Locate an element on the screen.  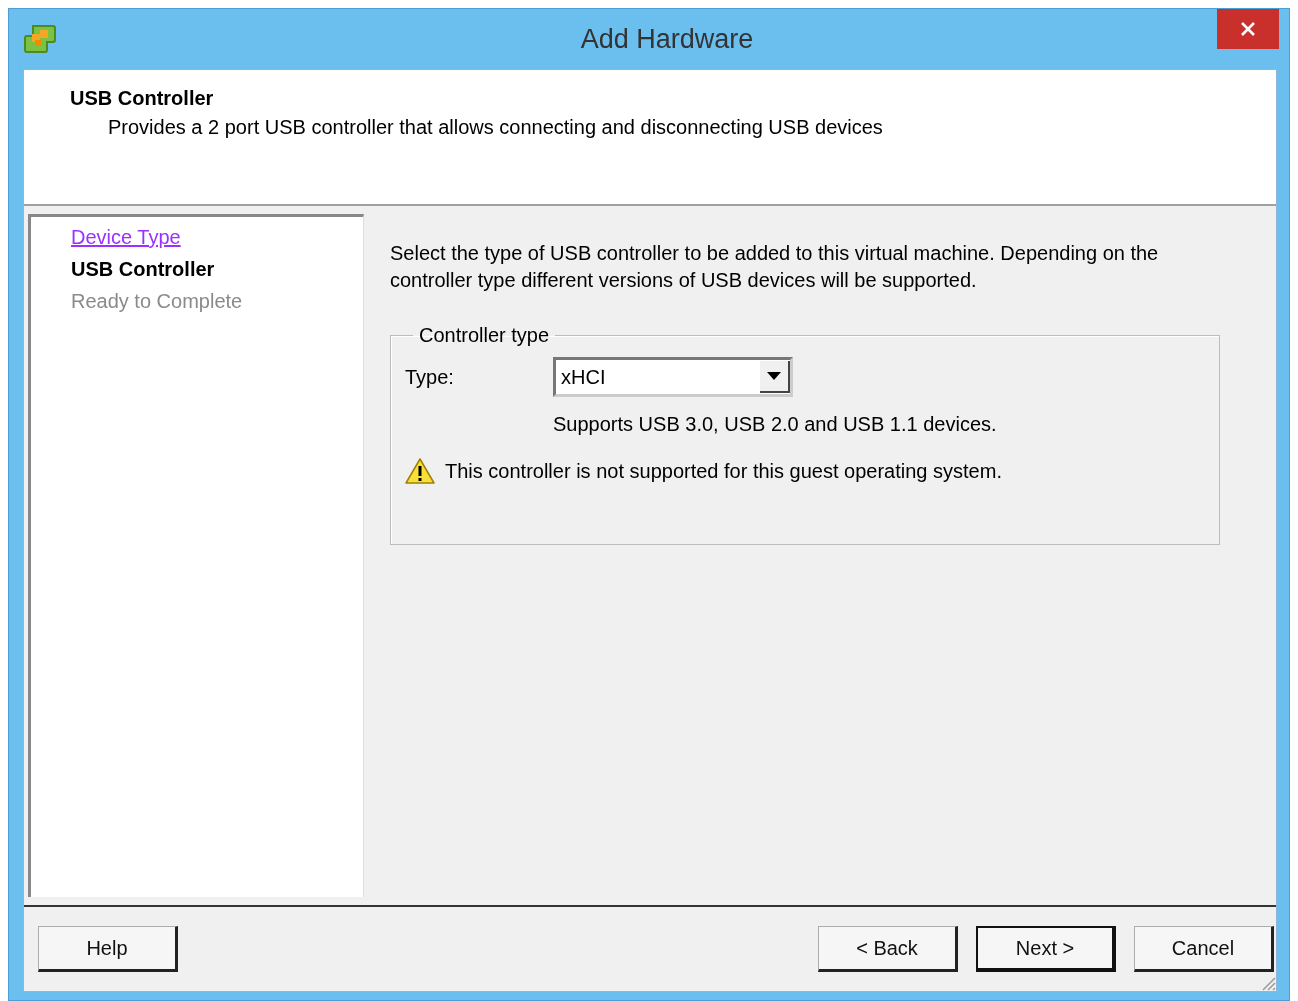
dialog-button: Cancel is located at coordinates (1204, 949).